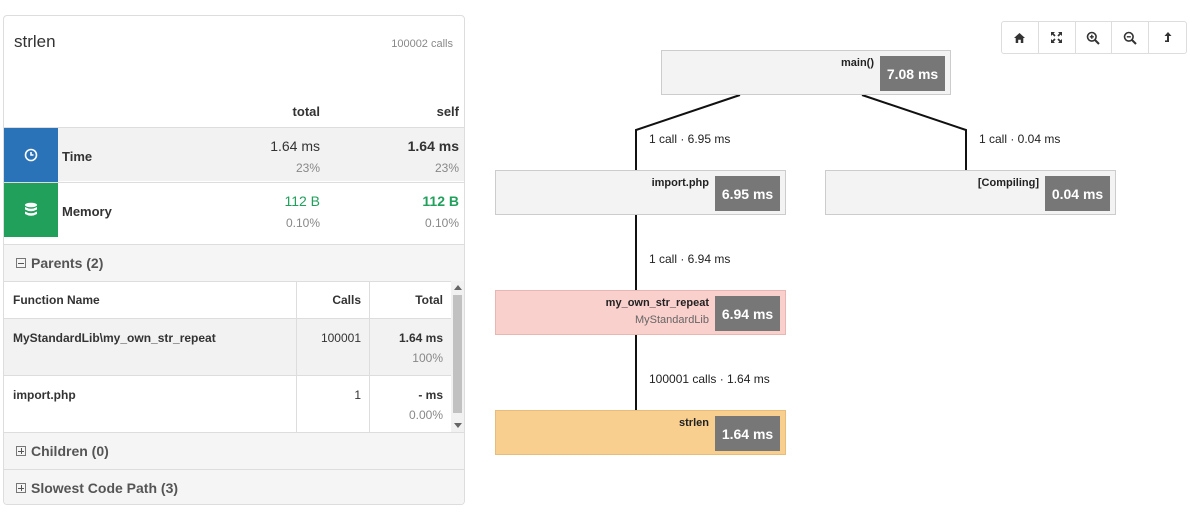  What do you see at coordinates (747, 313) in the screenshot?
I see `node-time: 6.94 ms` at bounding box center [747, 313].